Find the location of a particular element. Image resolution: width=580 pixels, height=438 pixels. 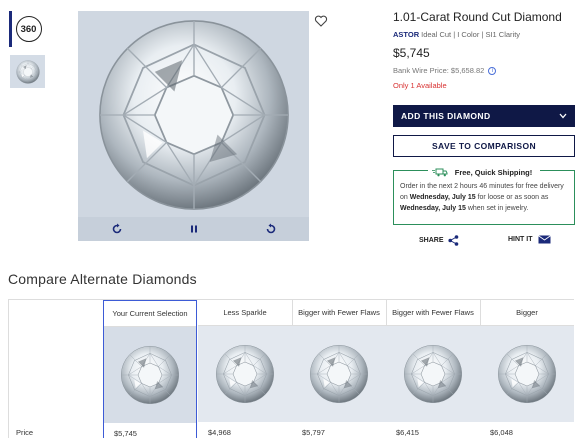

pause-icon is located at coordinates (194, 229).